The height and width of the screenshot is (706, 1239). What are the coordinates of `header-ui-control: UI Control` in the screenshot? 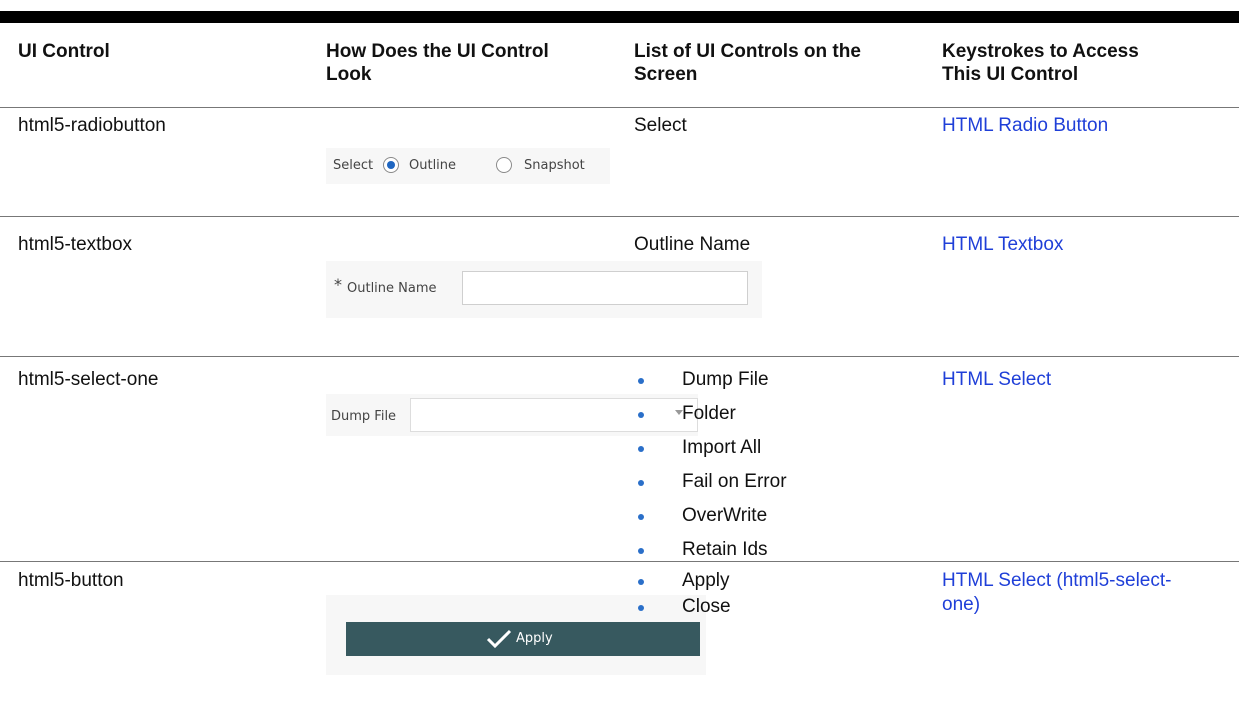 It's located at (64, 51).